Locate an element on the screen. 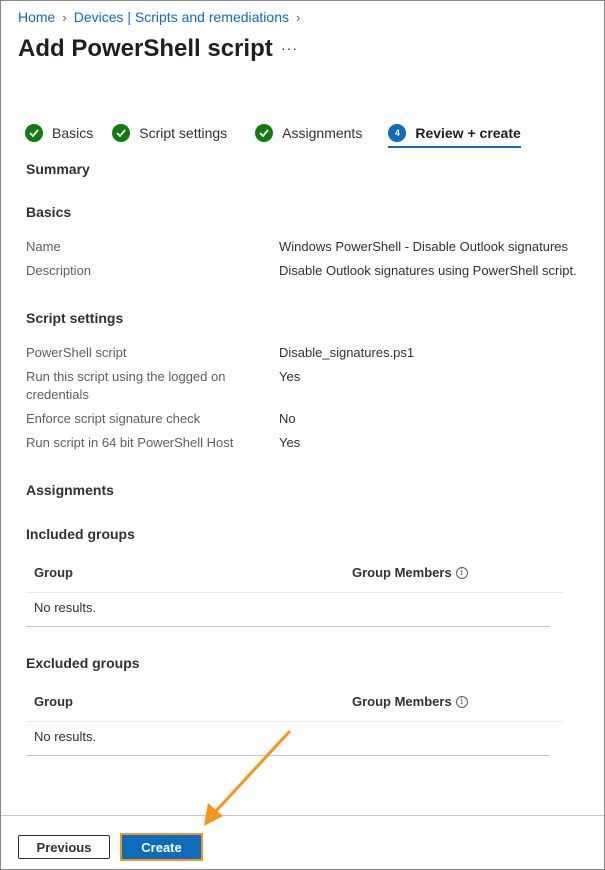  step-label: Script settings is located at coordinates (183, 133).